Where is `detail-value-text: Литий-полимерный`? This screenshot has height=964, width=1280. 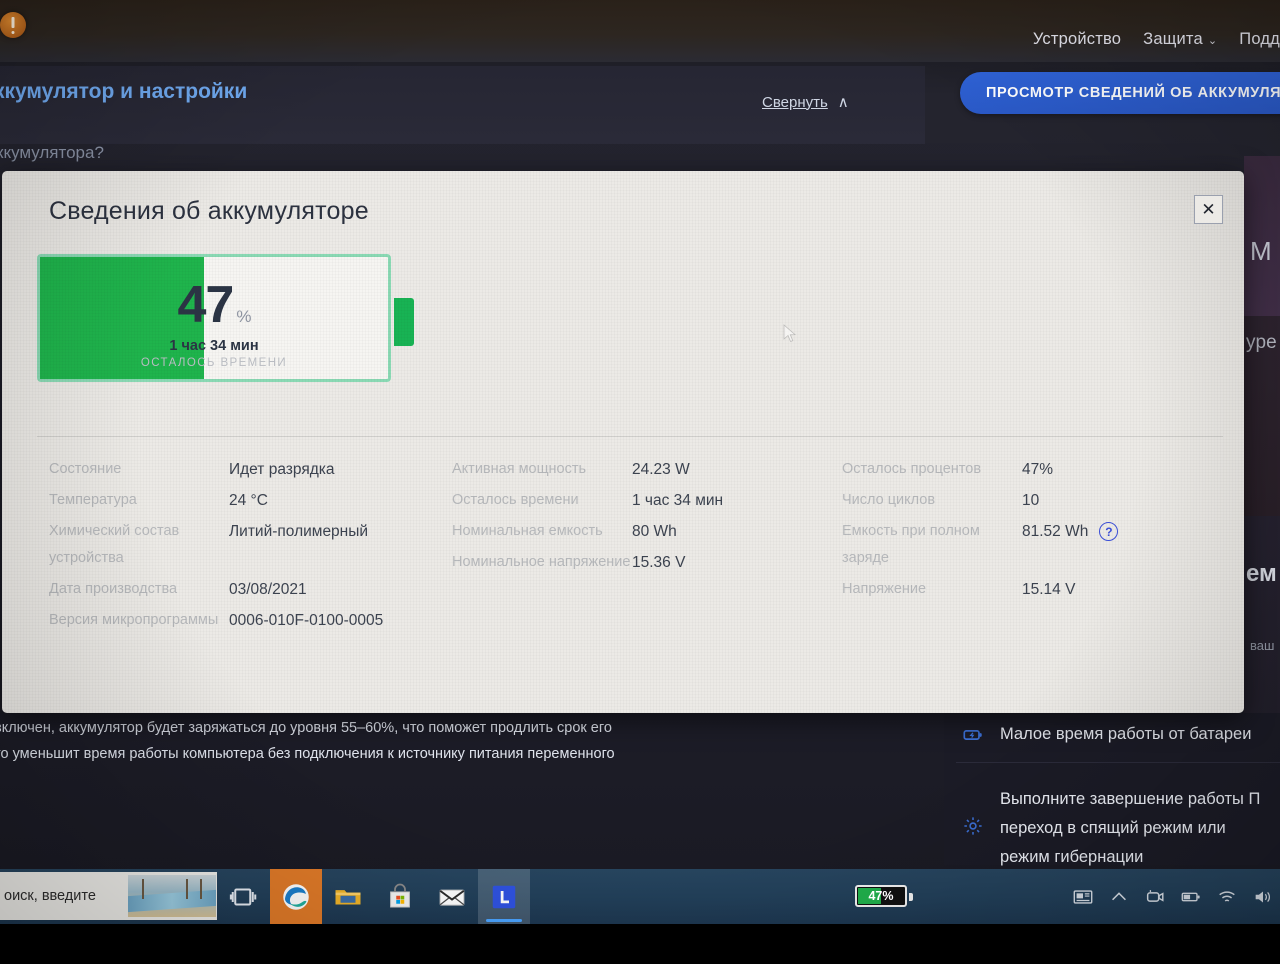 detail-value-text: Литий-полимерный is located at coordinates (299, 531).